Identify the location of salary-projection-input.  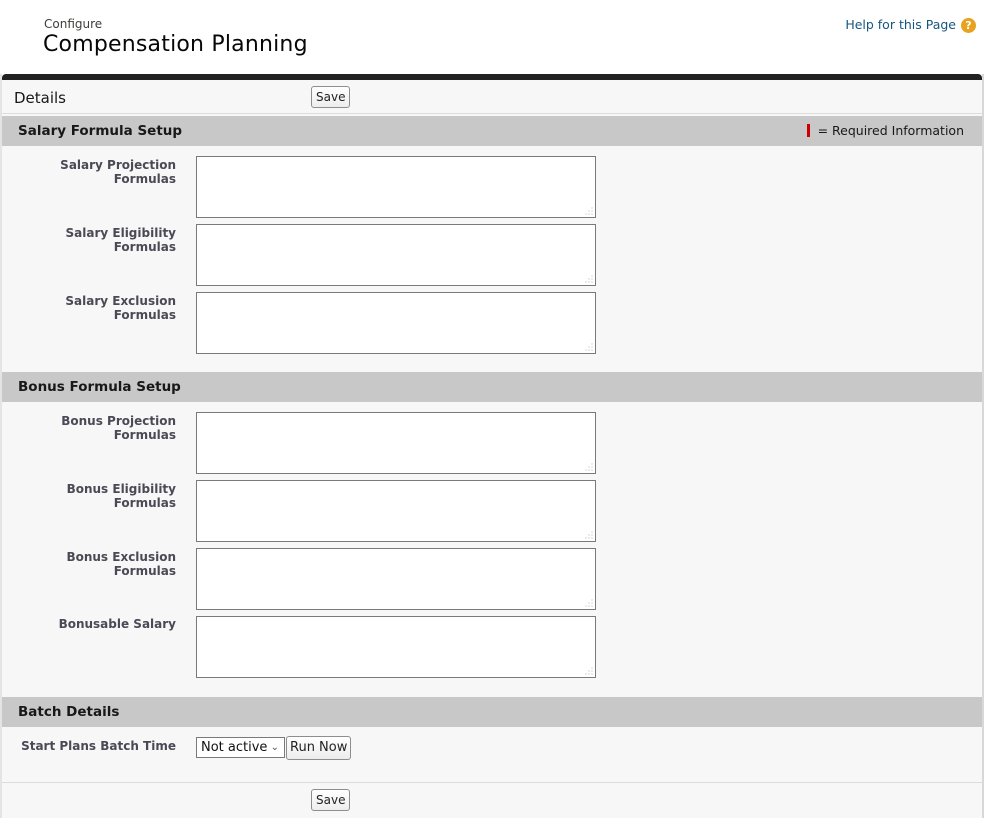
(396, 187).